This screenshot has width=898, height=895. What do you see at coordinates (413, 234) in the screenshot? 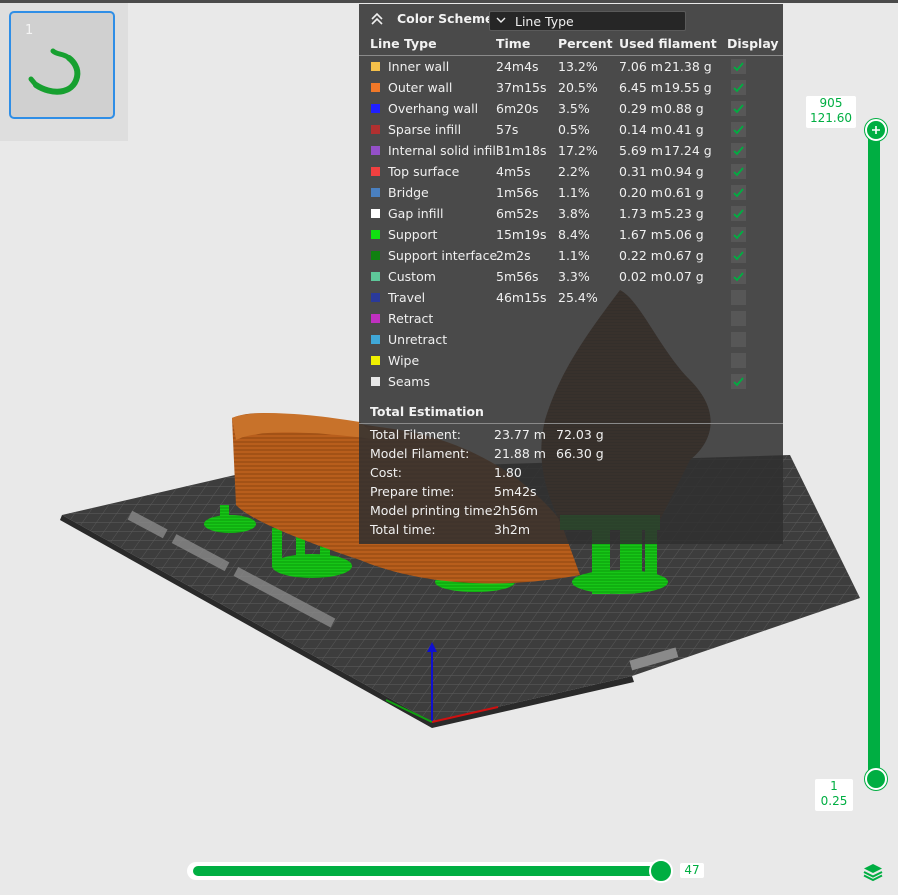
I see `row-name: Support` at bounding box center [413, 234].